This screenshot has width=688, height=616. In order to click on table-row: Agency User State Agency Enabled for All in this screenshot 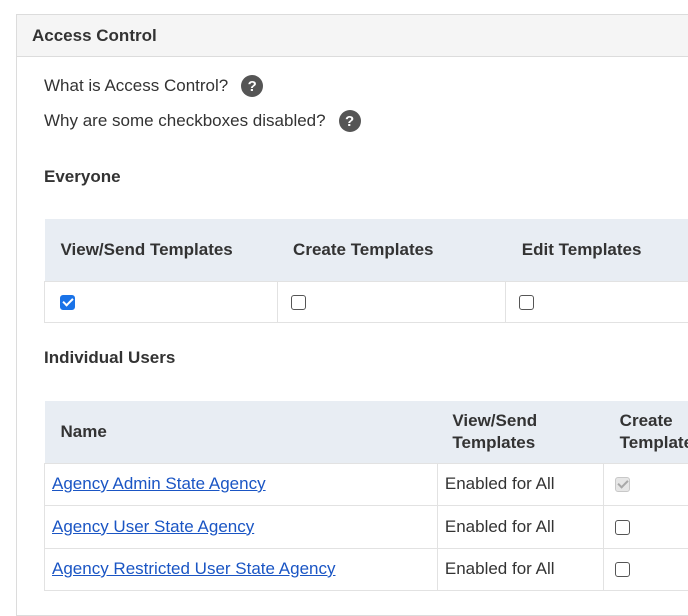, I will do `click(366, 526)`.